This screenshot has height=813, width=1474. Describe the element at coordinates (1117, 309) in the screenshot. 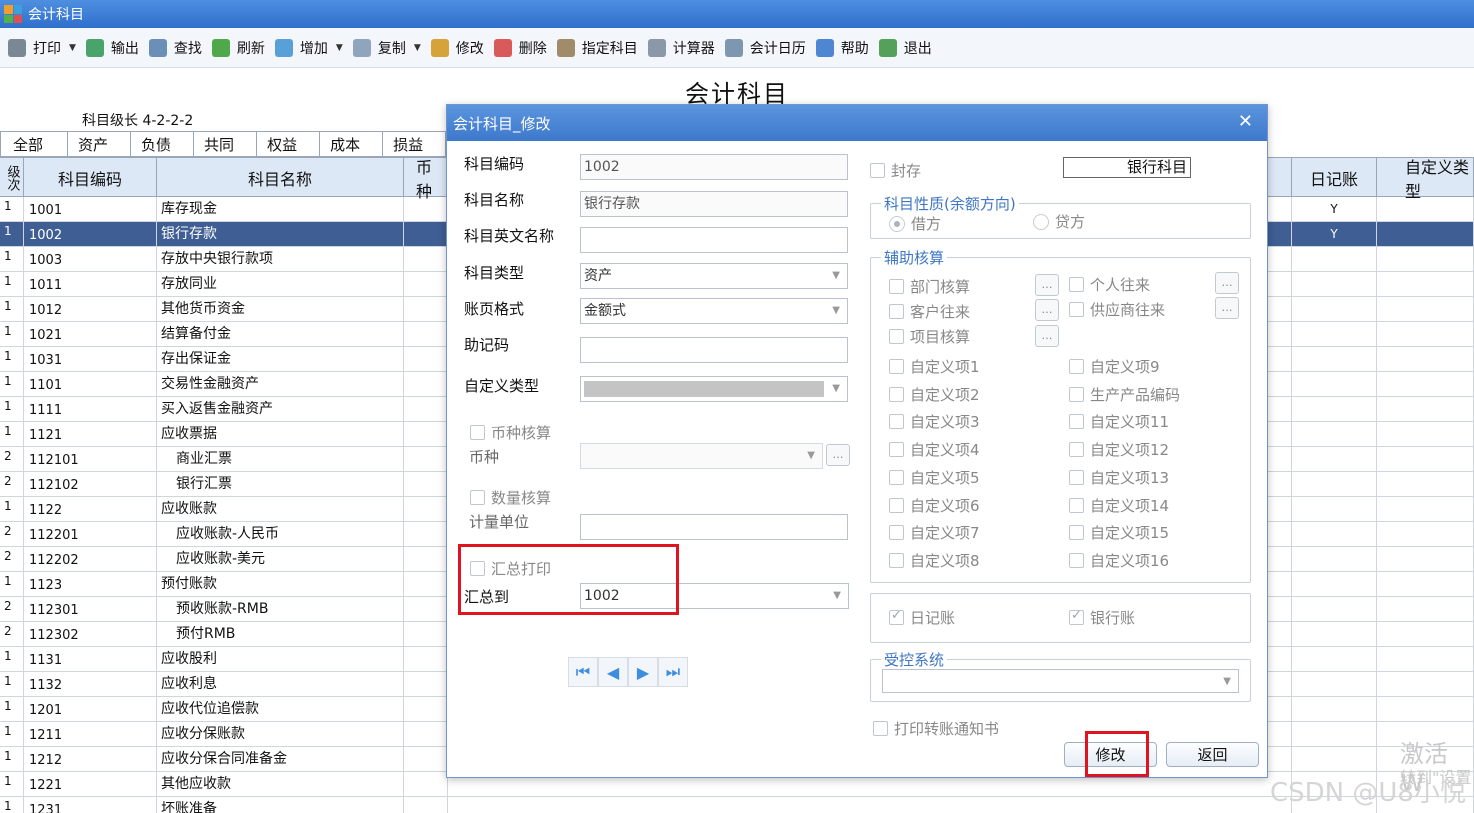

I see `aux-right-1: 供应商往来` at that location.